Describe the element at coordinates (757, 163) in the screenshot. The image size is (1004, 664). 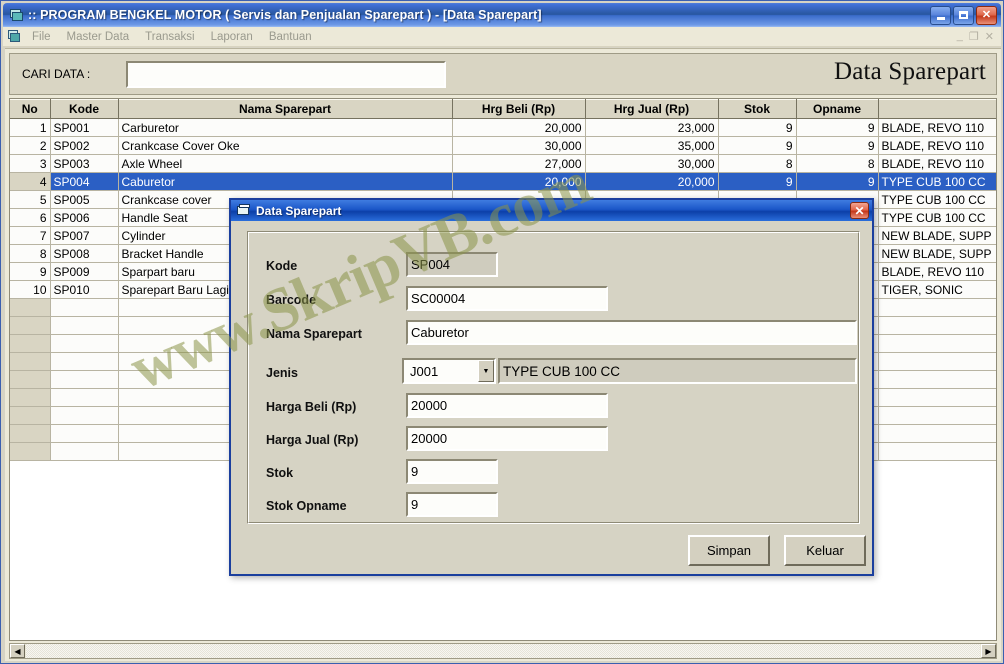
I see `cell-stok: 8` at that location.